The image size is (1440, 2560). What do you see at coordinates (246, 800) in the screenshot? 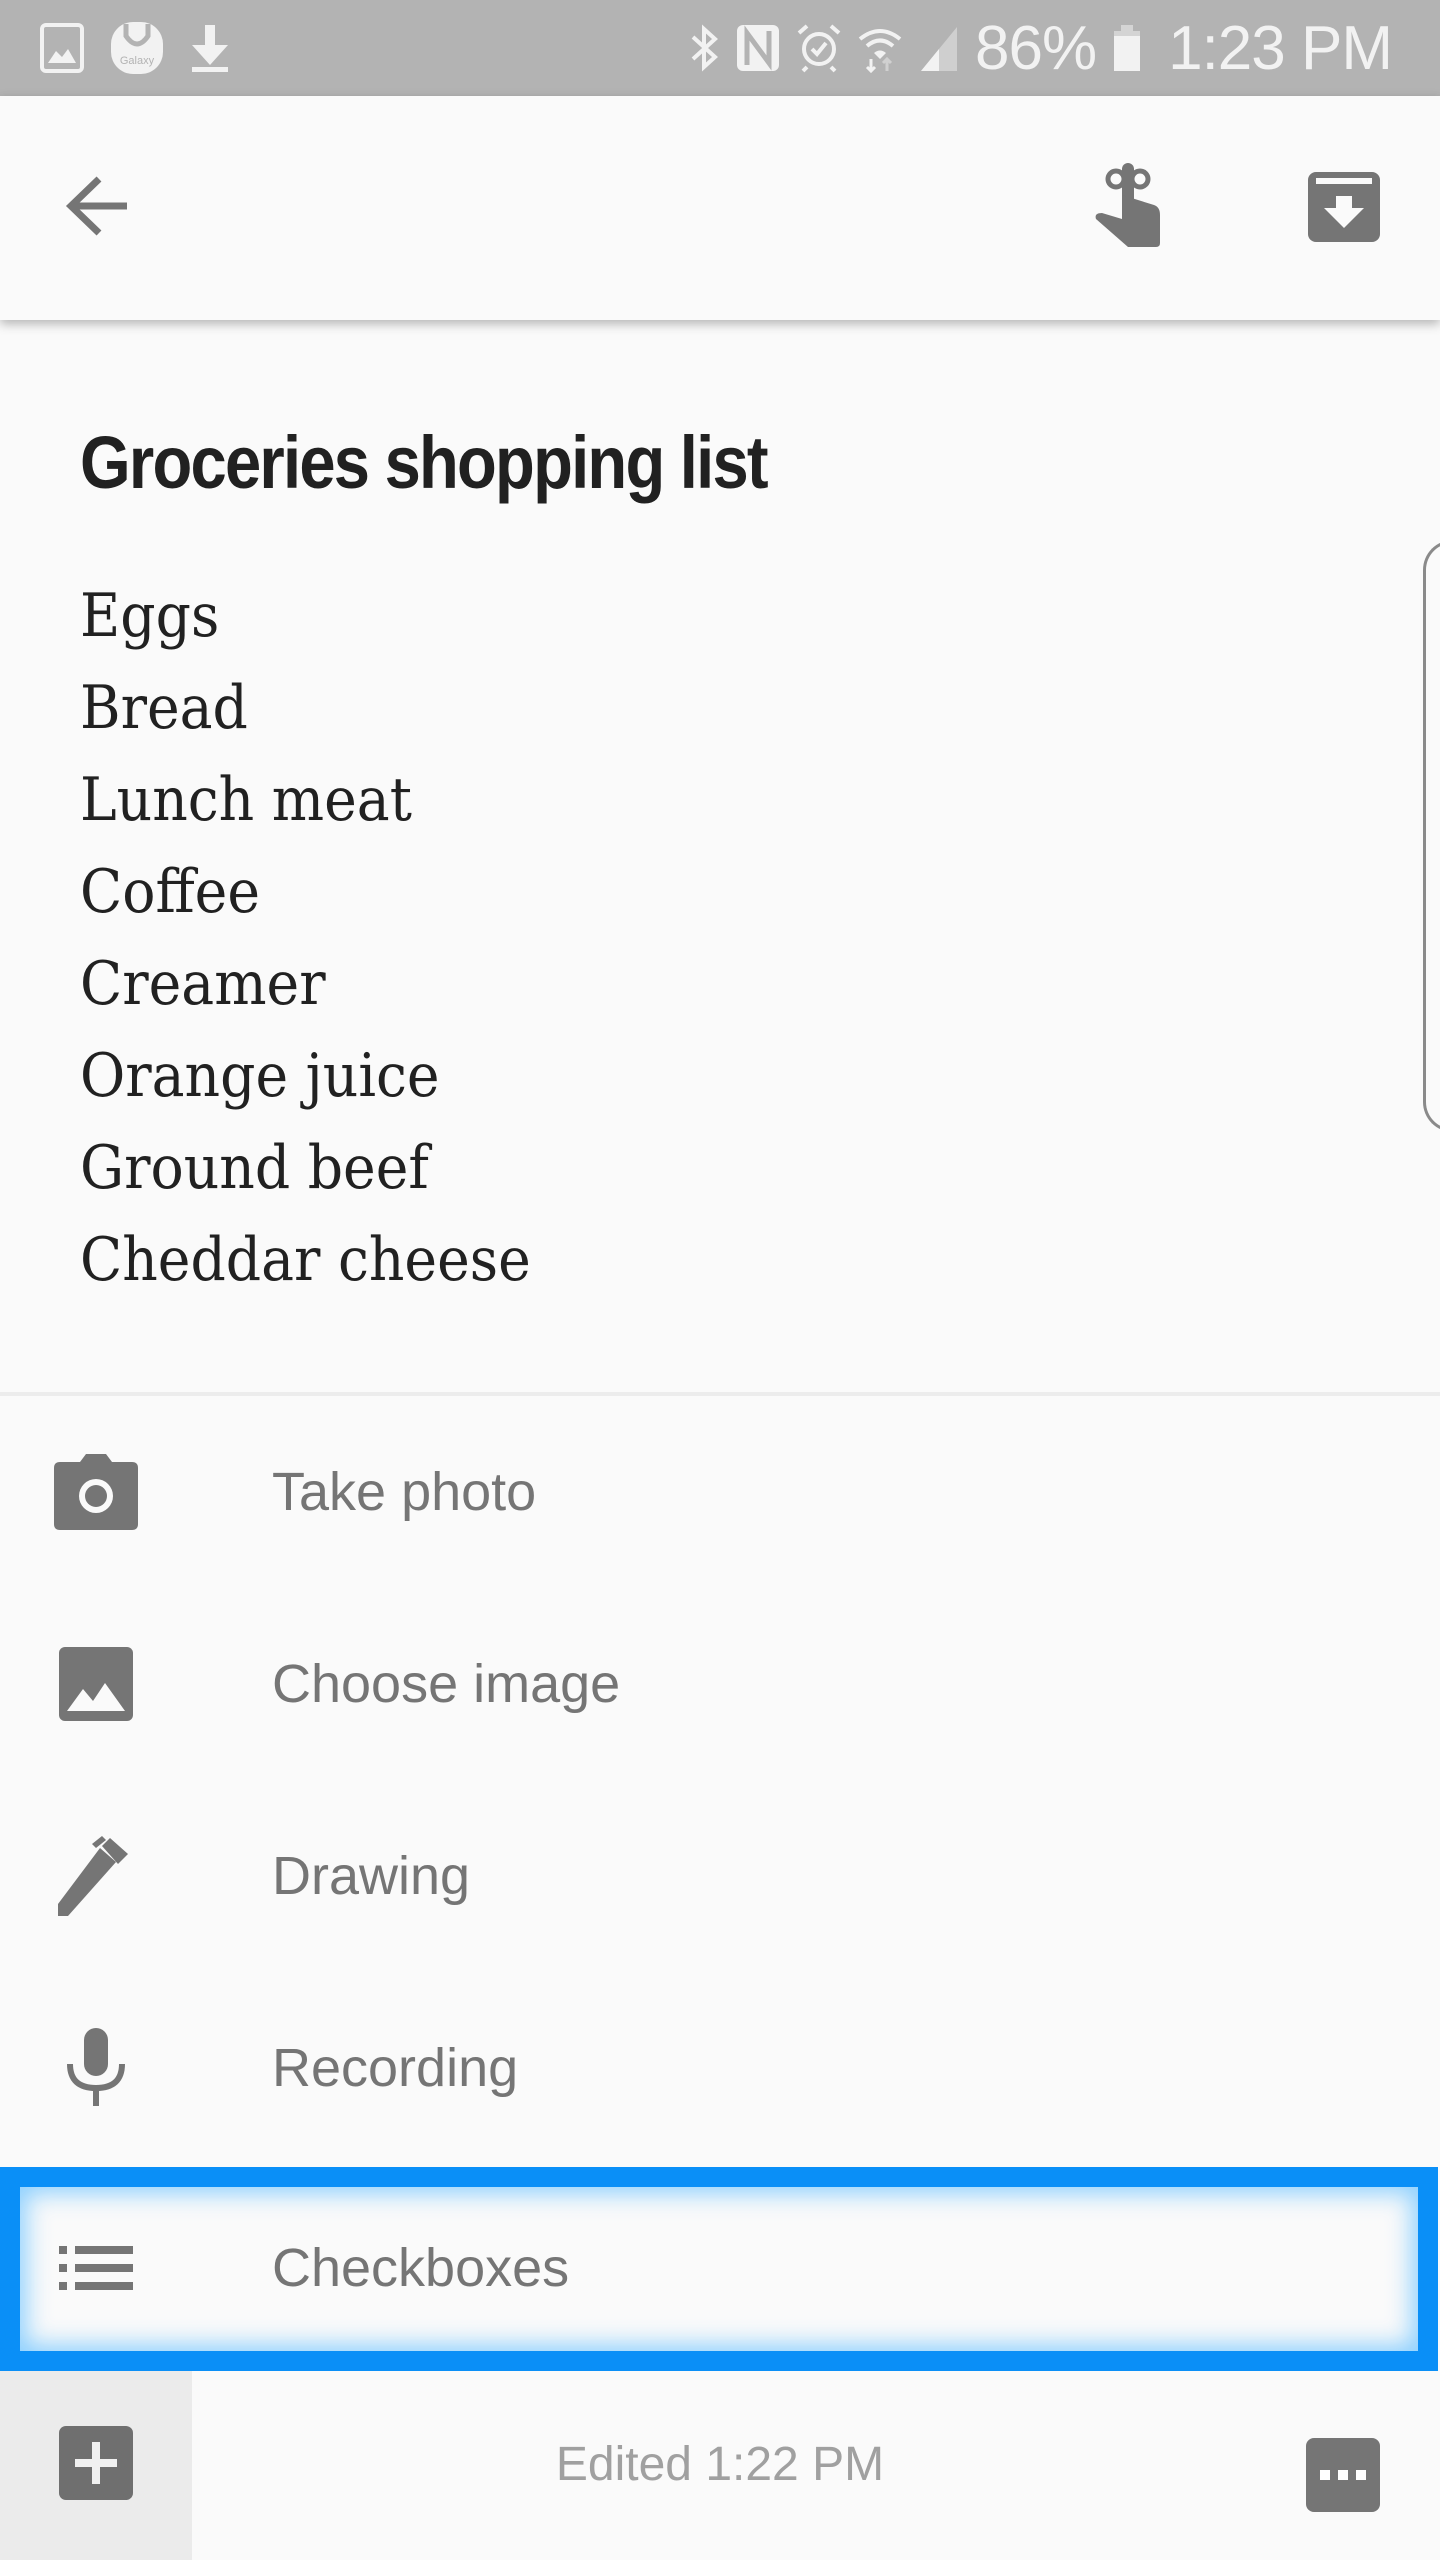
I see `note-item: Lunch meat` at bounding box center [246, 800].